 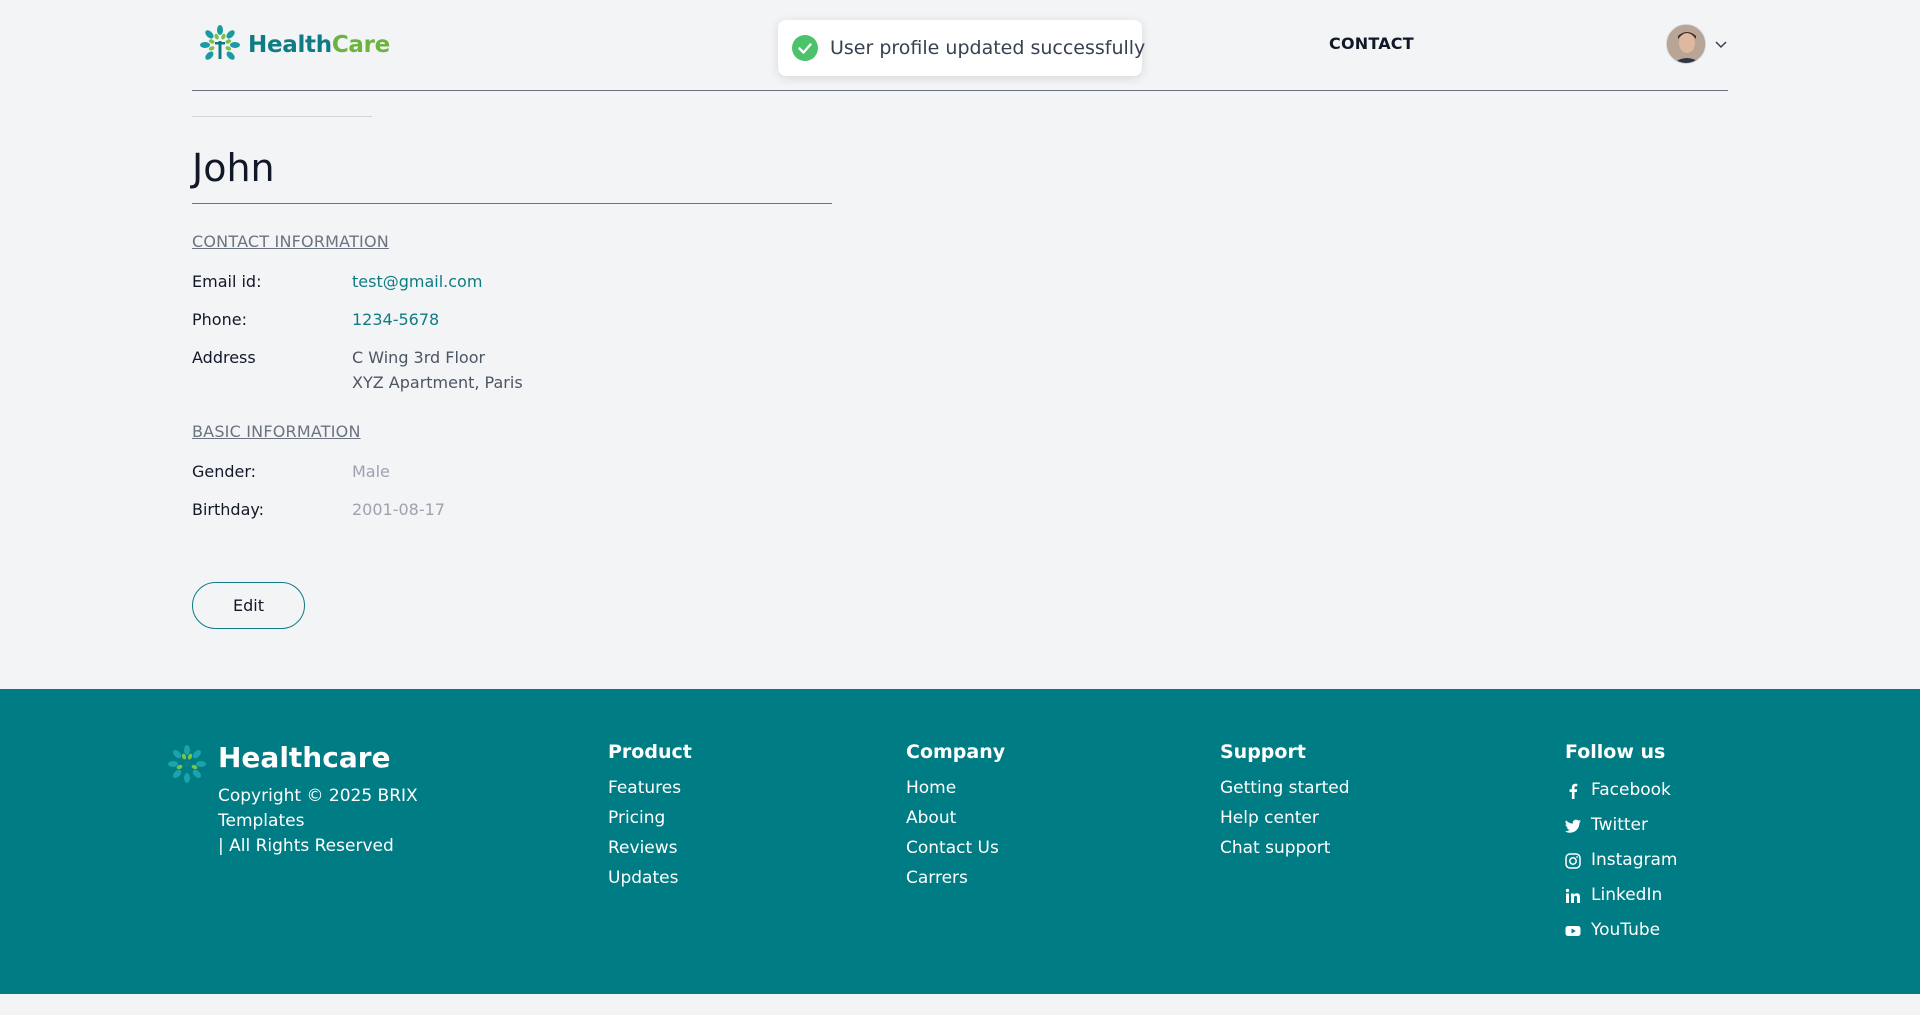 What do you see at coordinates (644, 788) in the screenshot?
I see `footer-link-features: Features` at bounding box center [644, 788].